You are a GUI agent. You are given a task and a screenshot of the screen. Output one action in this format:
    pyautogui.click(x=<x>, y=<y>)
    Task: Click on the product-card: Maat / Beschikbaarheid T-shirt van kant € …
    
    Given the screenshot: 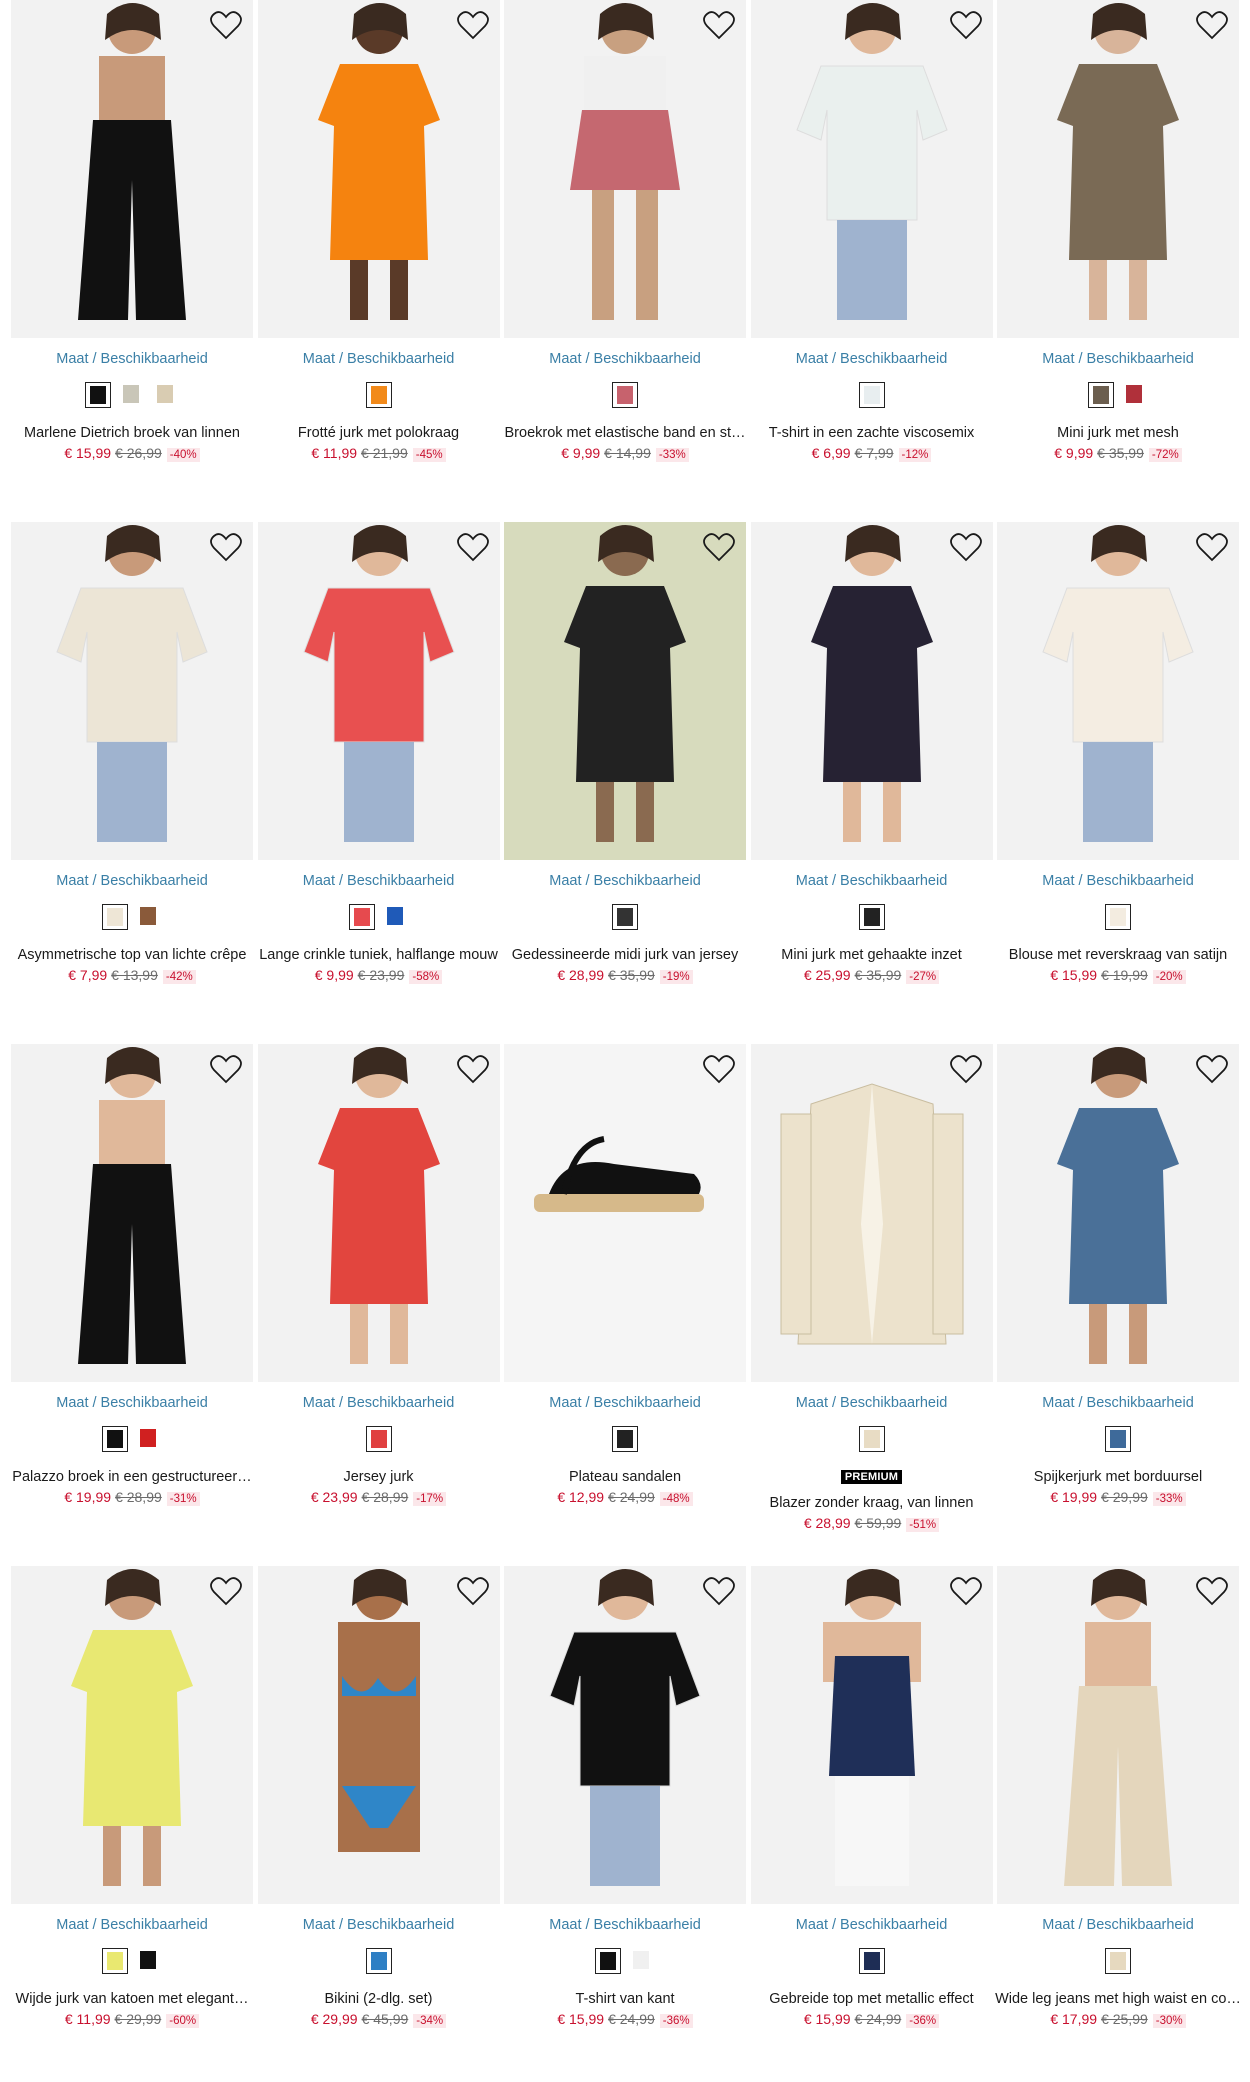 What is the action you would take?
    pyautogui.click(x=625, y=1806)
    